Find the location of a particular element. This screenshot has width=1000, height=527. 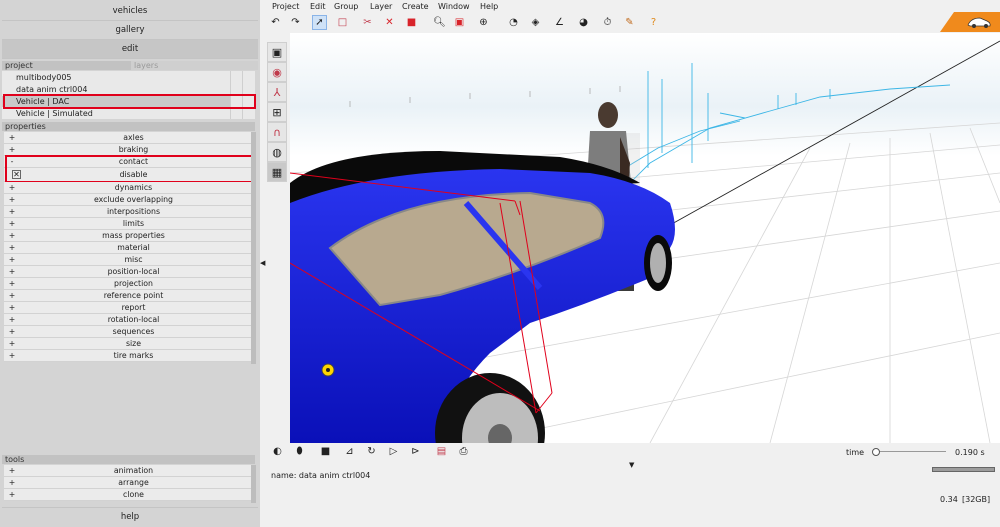

pencil-icon: ✎ is located at coordinates (629, 22).